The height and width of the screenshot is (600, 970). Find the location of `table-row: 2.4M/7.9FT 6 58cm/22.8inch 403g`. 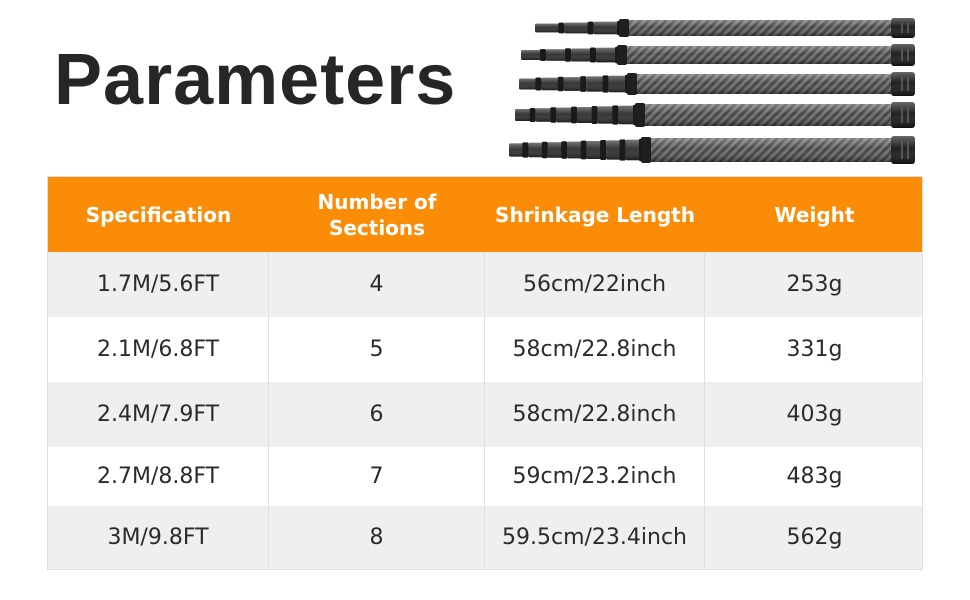

table-row: 2.4M/7.9FT 6 58cm/22.8inch 403g is located at coordinates (485, 414).